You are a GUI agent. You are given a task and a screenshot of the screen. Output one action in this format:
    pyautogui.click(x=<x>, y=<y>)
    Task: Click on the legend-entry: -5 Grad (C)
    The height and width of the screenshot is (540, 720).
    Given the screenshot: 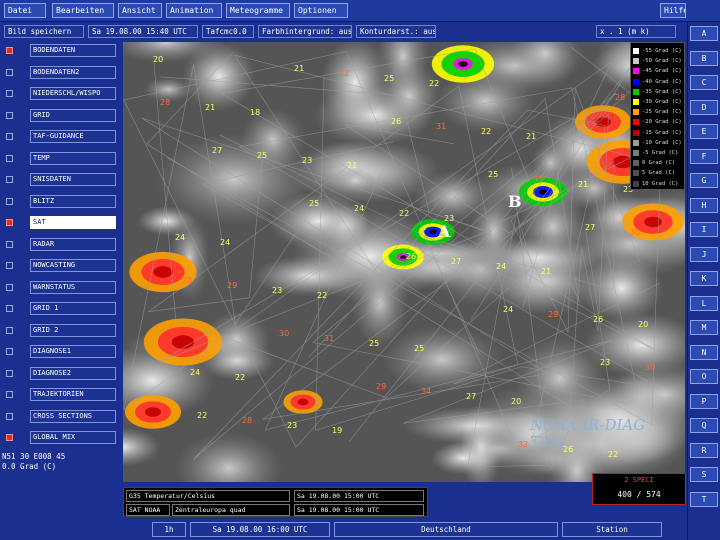 What is the action you would take?
    pyautogui.click(x=659, y=153)
    